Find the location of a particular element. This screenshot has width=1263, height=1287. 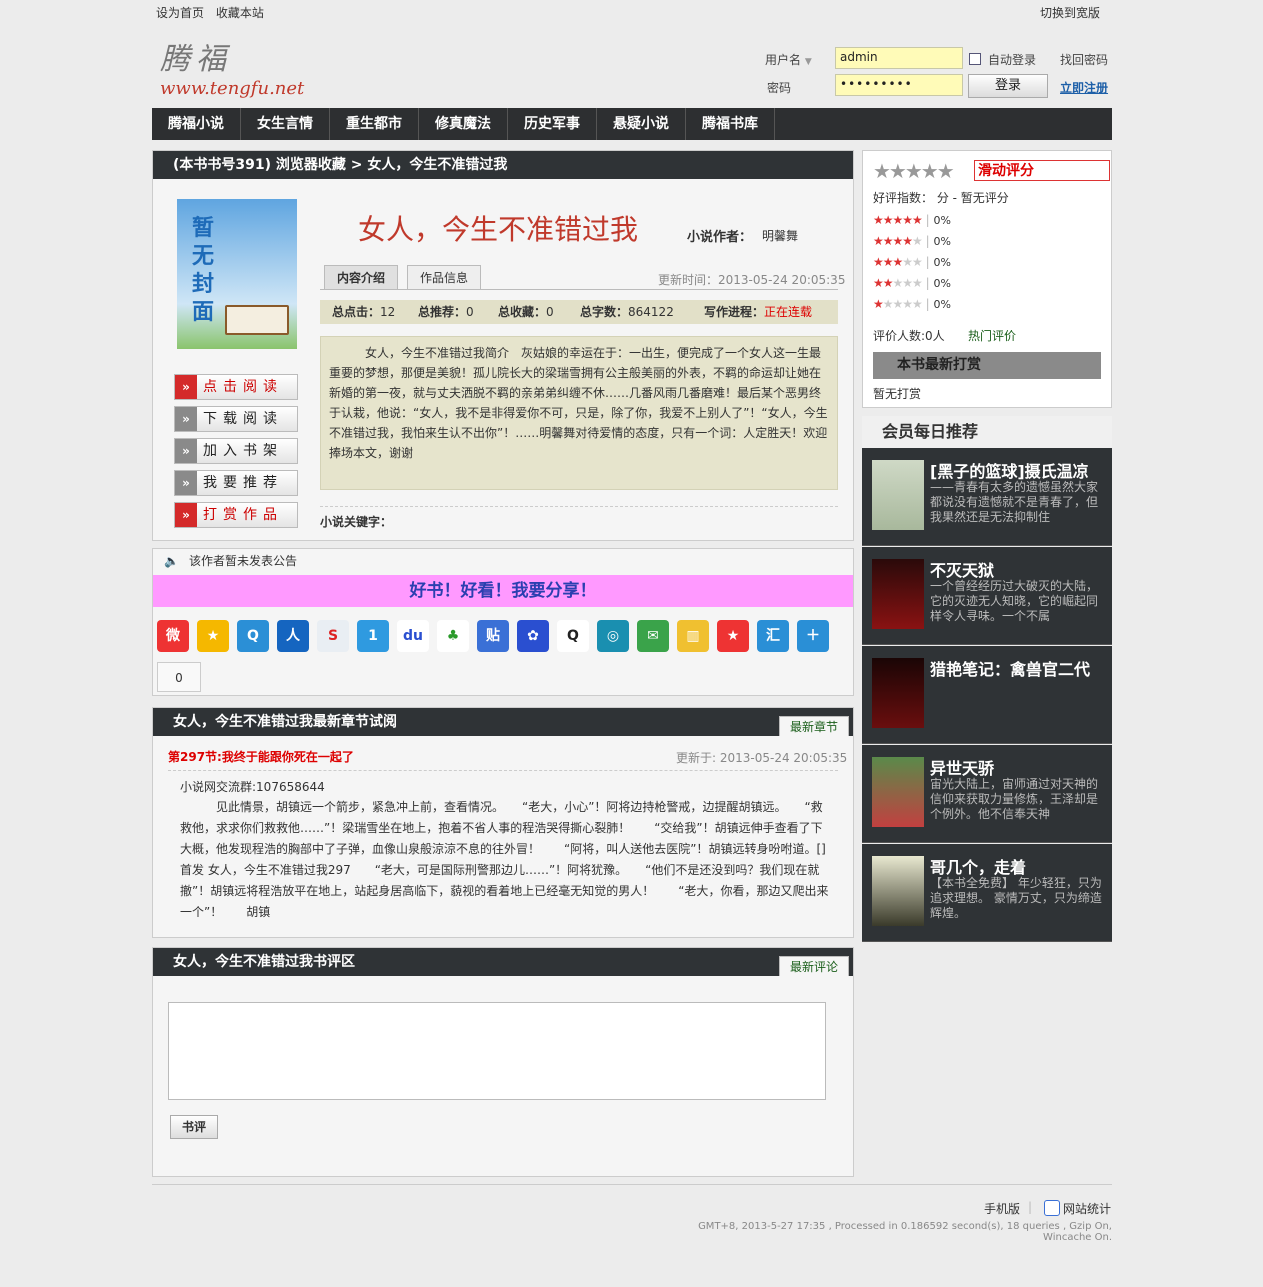

nav-item: 悬疑小说 is located at coordinates (641, 124).